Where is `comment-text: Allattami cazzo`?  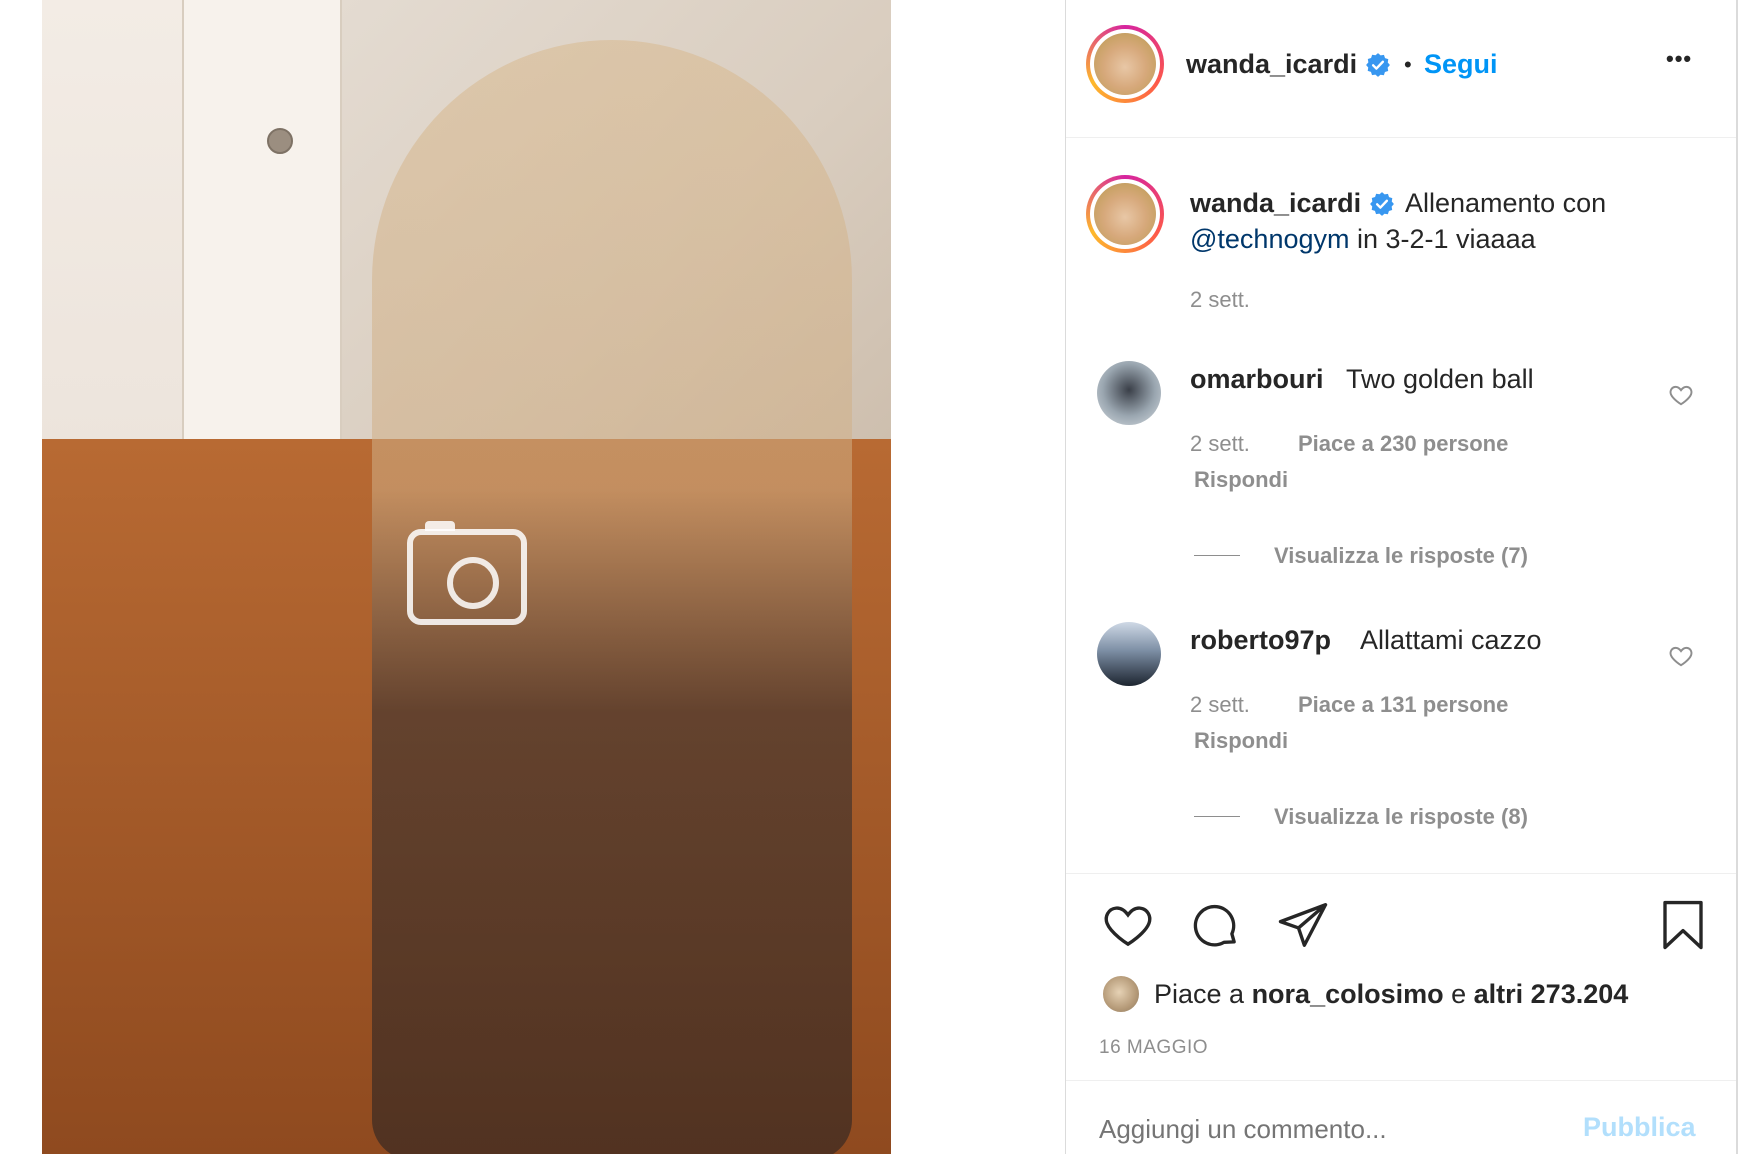 comment-text: Allattami cazzo is located at coordinates (1451, 640).